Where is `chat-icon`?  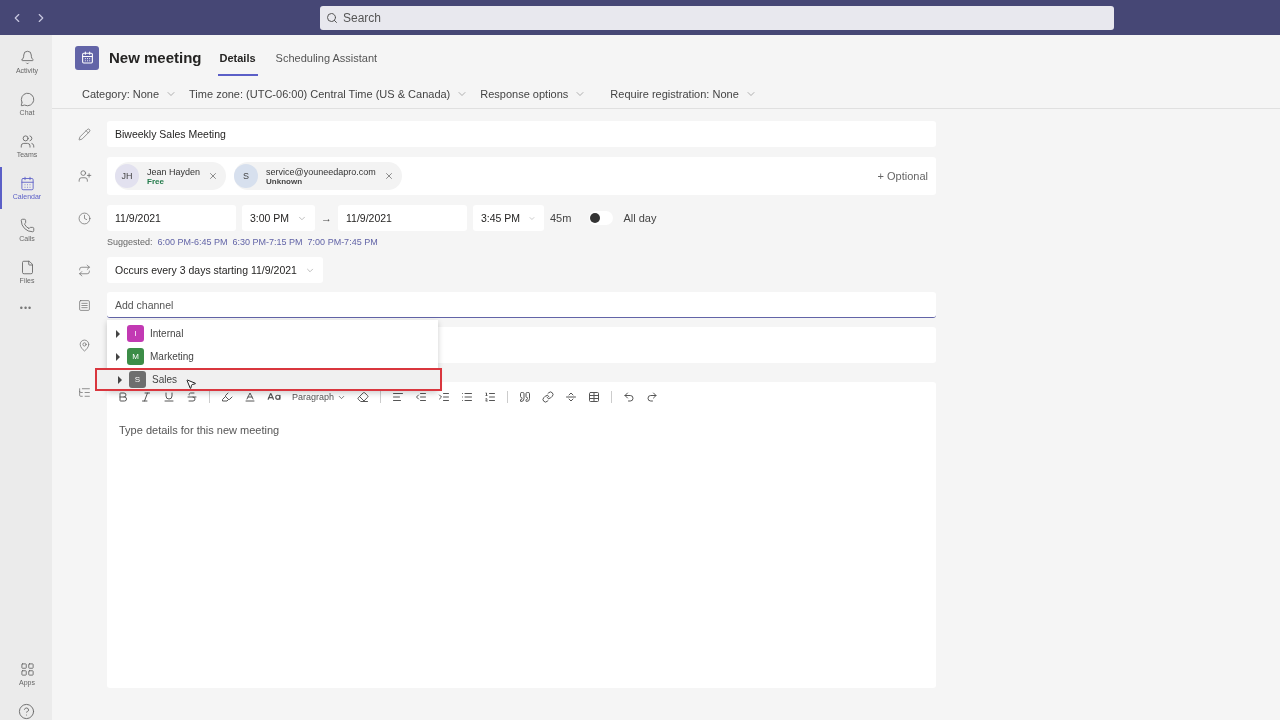 chat-icon is located at coordinates (27, 99).